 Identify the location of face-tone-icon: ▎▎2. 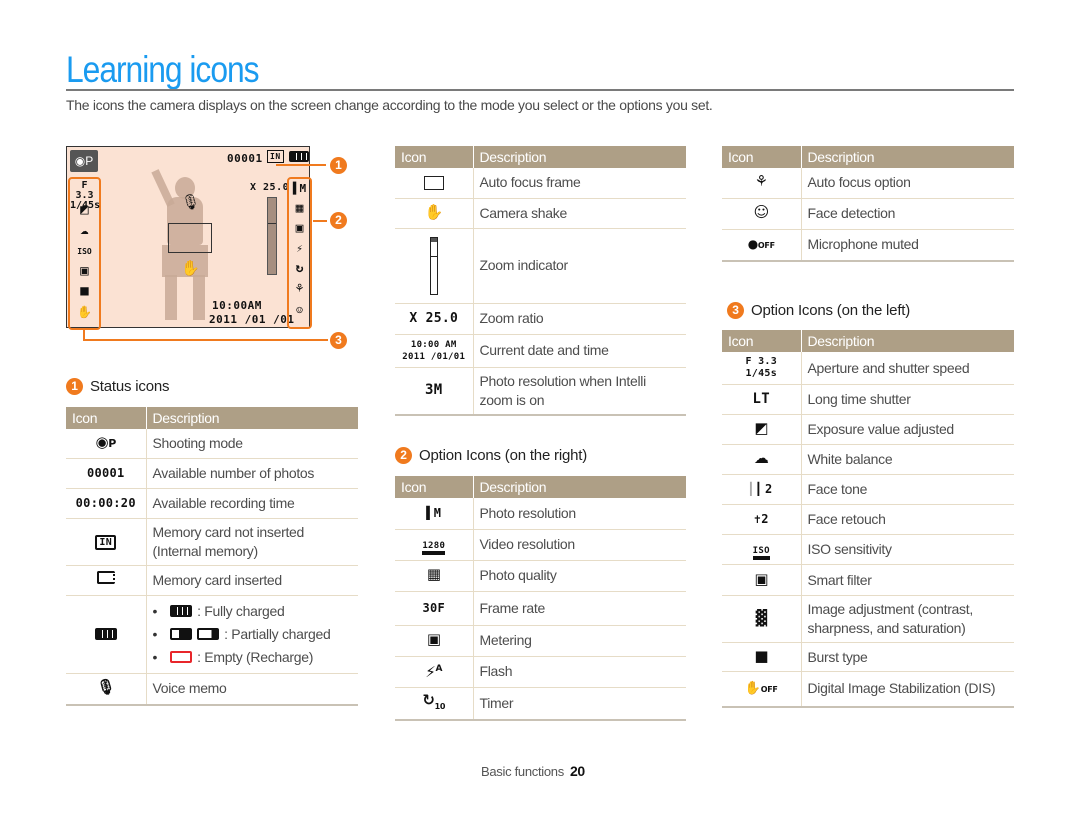
(761, 489).